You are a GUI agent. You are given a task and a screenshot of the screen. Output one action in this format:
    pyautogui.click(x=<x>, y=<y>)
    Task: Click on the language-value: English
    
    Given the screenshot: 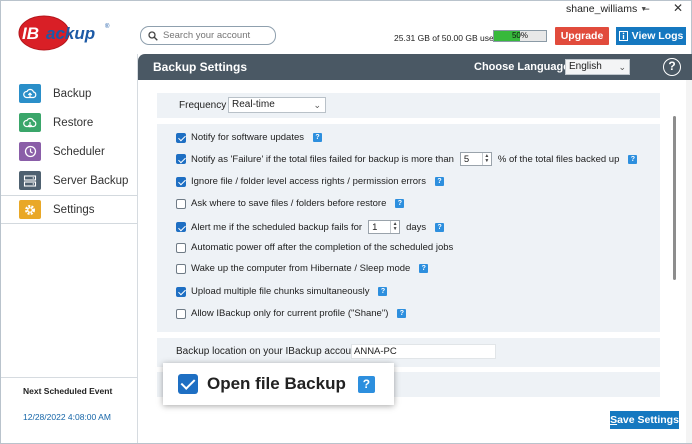 What is the action you would take?
    pyautogui.click(x=585, y=66)
    